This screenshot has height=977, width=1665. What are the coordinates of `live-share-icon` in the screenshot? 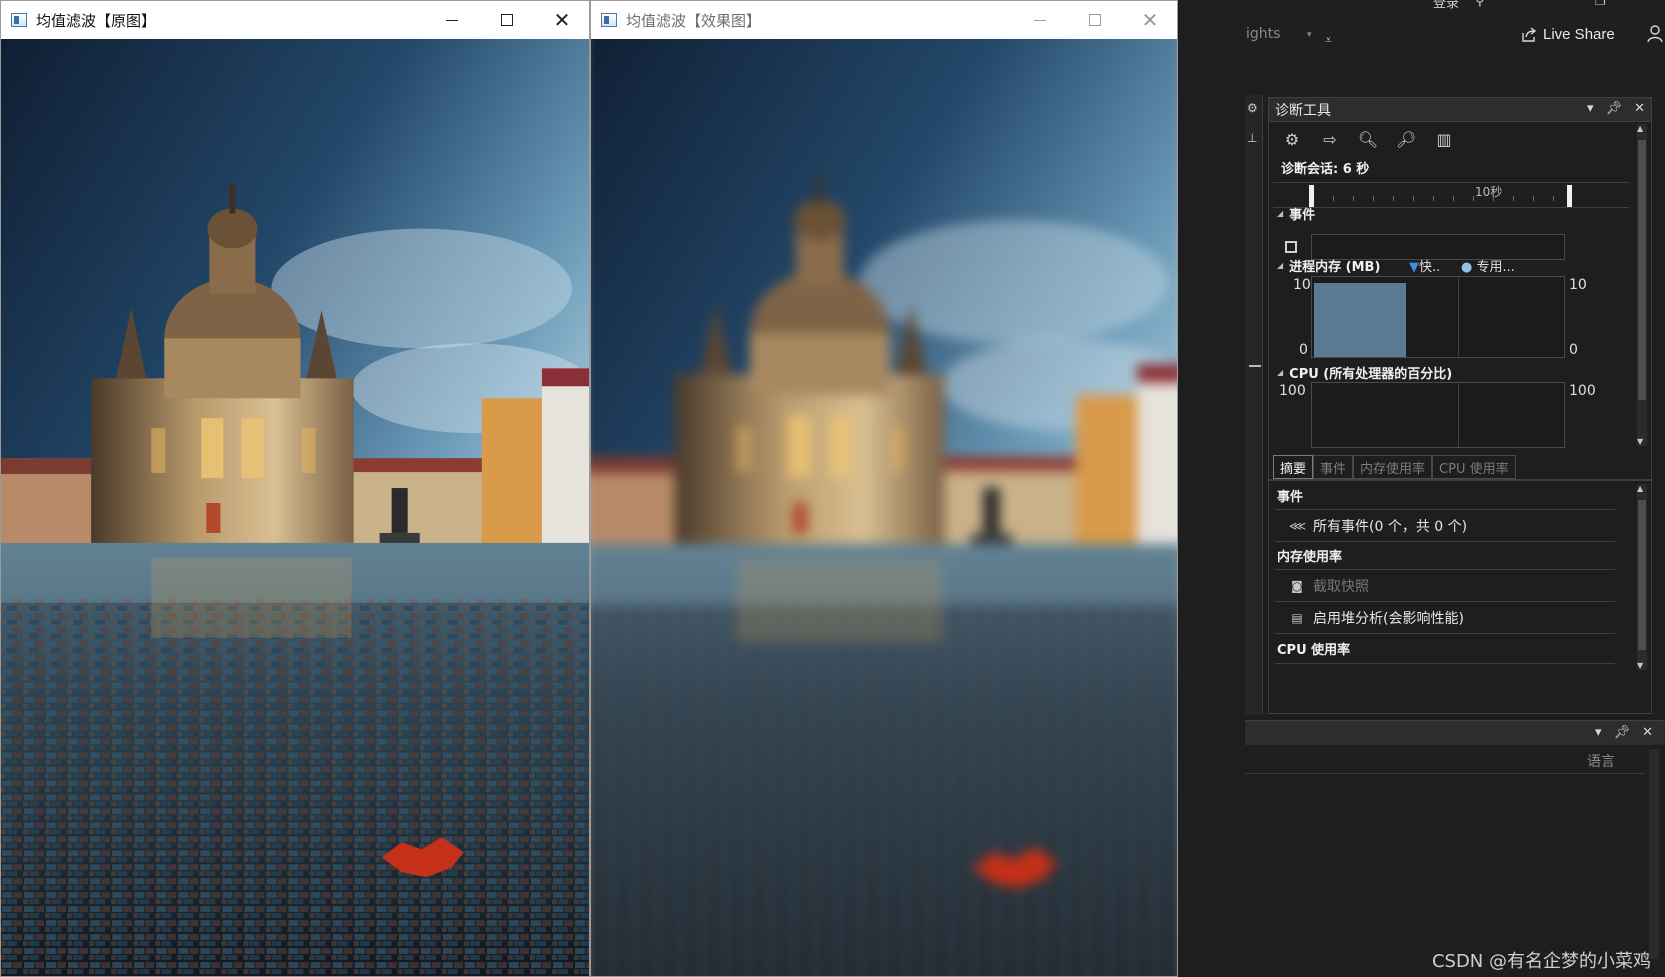 It's located at (1529, 35).